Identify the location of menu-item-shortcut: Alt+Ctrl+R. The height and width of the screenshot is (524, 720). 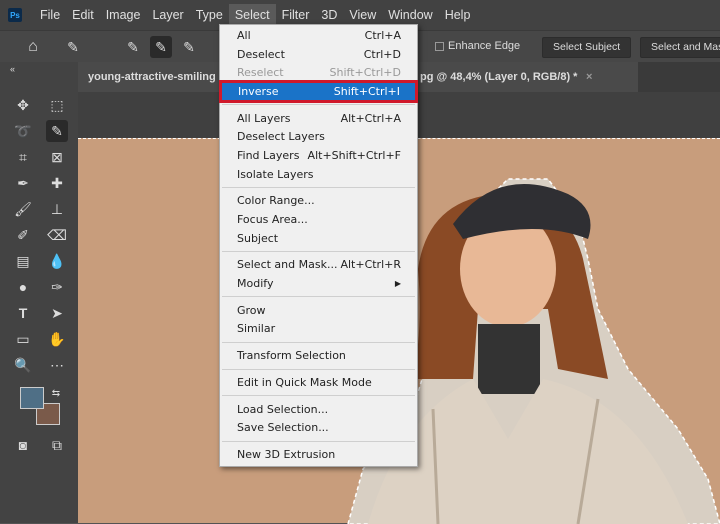
(370, 265).